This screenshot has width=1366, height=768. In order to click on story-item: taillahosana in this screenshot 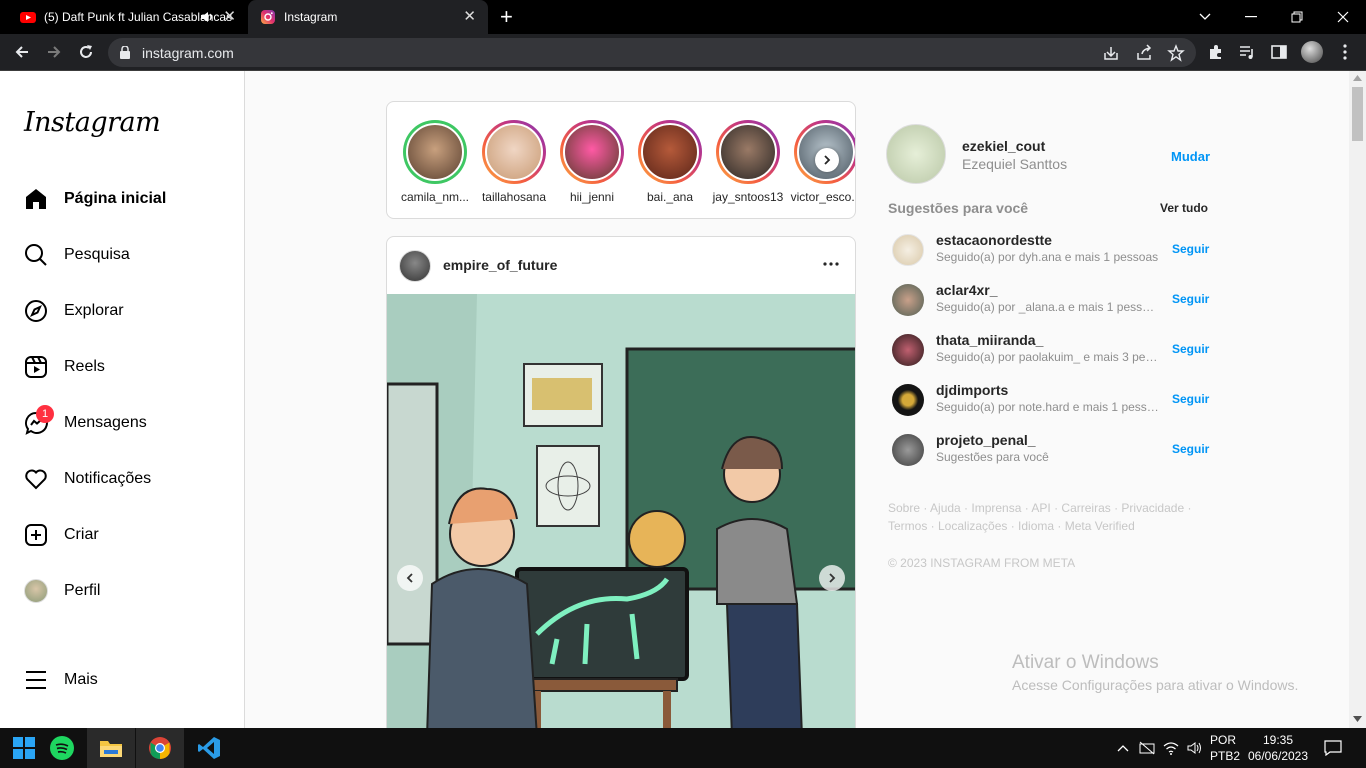, I will do `click(514, 162)`.